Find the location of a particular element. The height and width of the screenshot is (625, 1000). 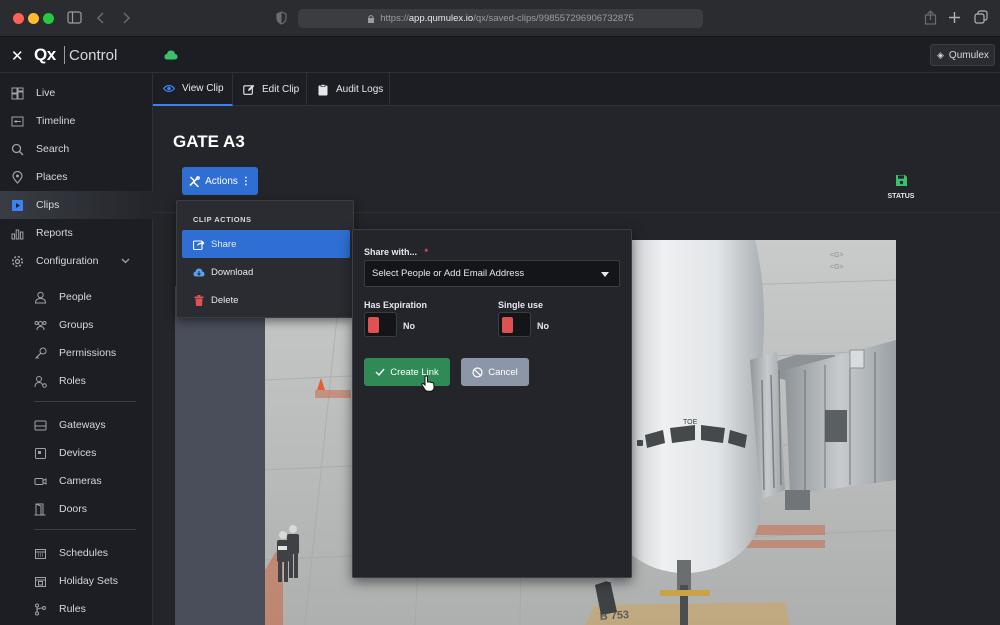

toggle-knob is located at coordinates (373, 325).